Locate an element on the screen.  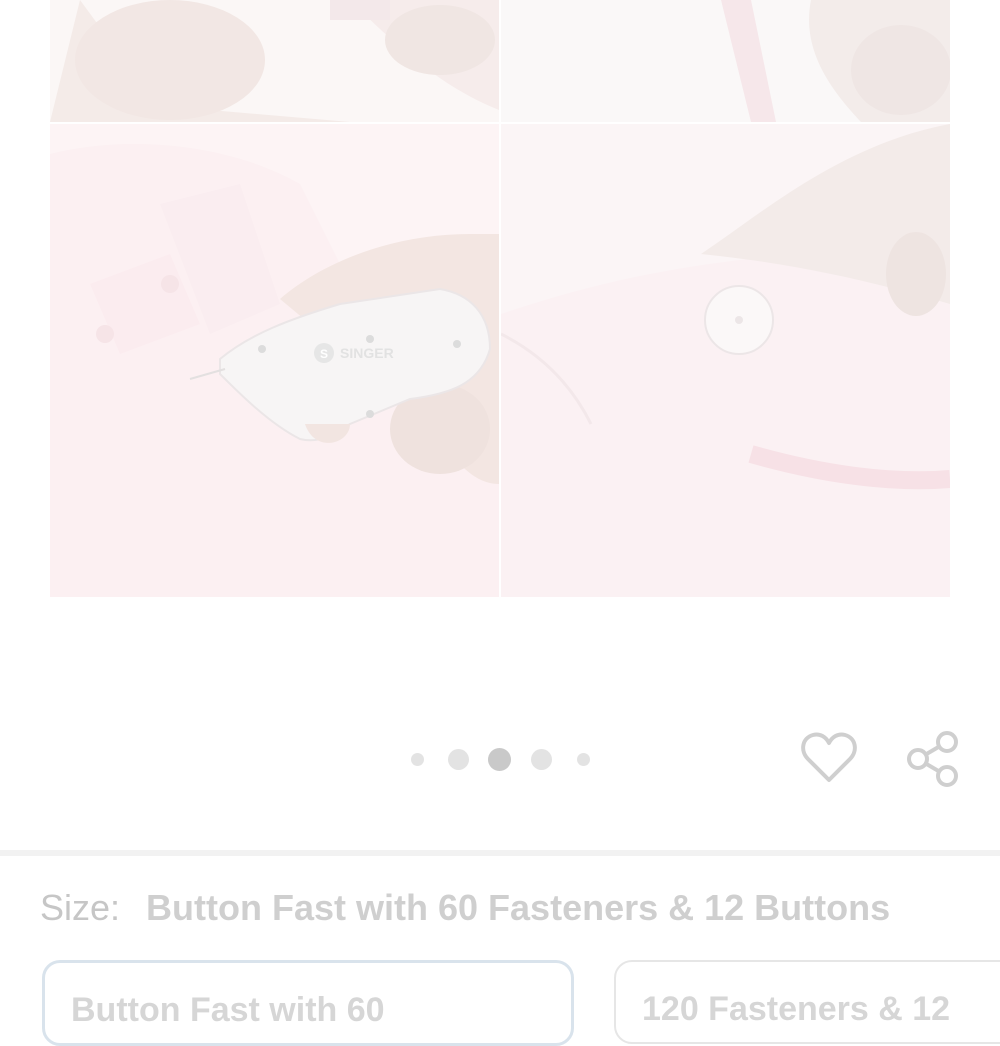
share-icon is located at coordinates (933, 759).